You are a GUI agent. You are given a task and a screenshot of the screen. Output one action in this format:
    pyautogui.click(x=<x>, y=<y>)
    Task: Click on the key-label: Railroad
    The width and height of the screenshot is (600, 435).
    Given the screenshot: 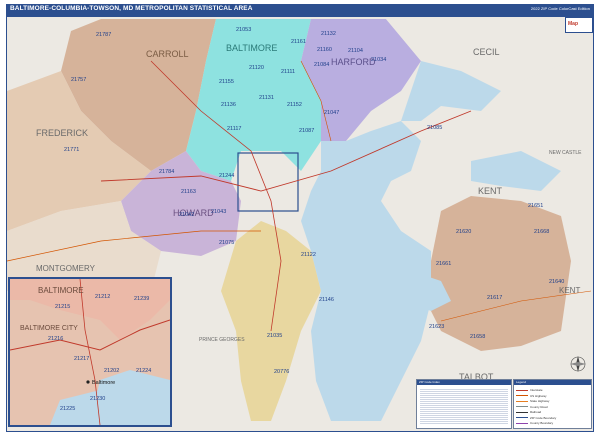 What is the action you would take?
    pyautogui.click(x=536, y=412)
    